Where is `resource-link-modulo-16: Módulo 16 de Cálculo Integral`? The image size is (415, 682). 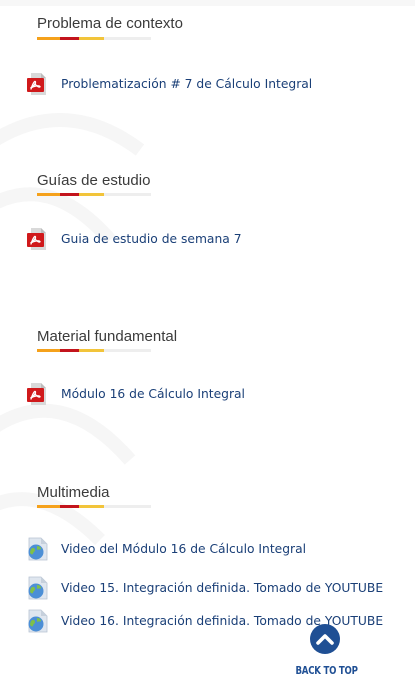
resource-link-modulo-16: Módulo 16 de Cálculo Integral is located at coordinates (135, 394).